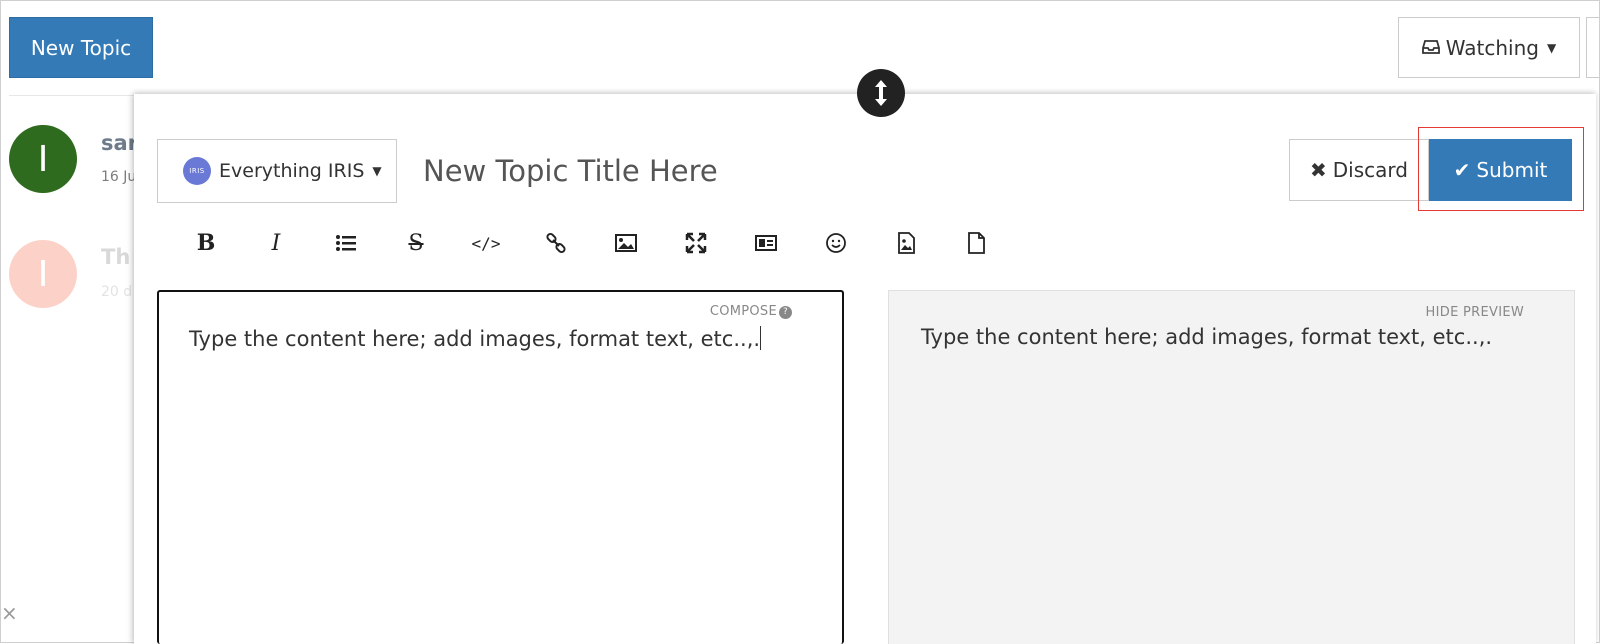 Image resolution: width=1600 pixels, height=644 pixels. I want to click on inbox-icon, so click(1430, 48).